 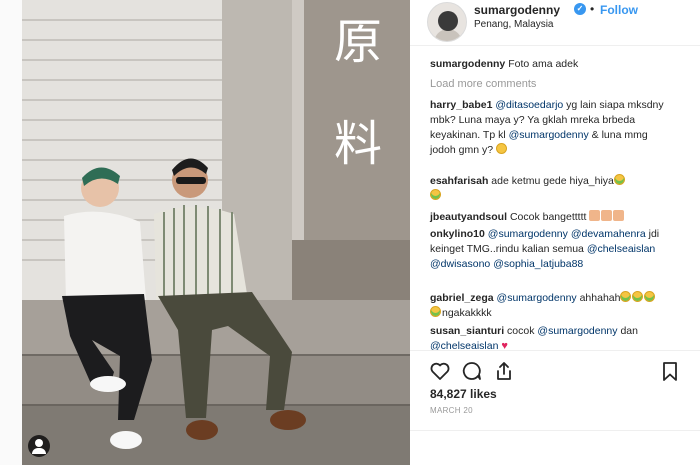 I want to click on comment-text: dan, so click(x=627, y=331).